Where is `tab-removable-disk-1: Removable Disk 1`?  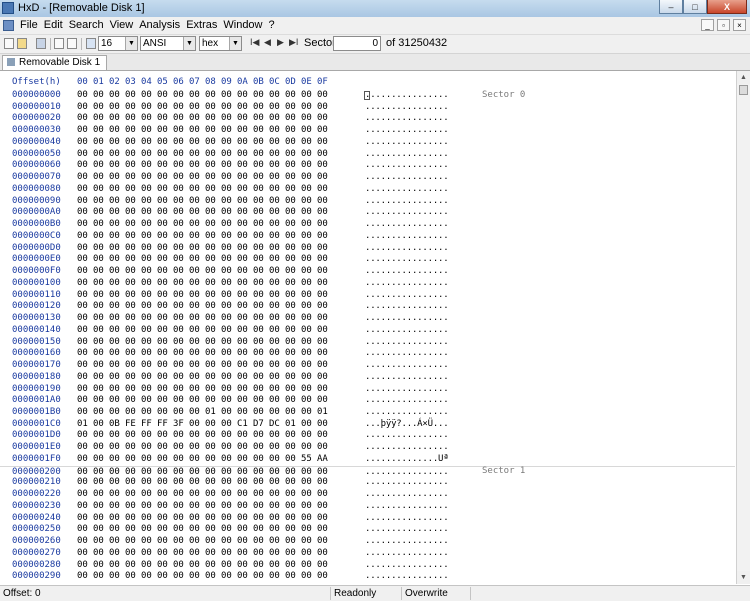
tab-removable-disk-1: Removable Disk 1 is located at coordinates (55, 62).